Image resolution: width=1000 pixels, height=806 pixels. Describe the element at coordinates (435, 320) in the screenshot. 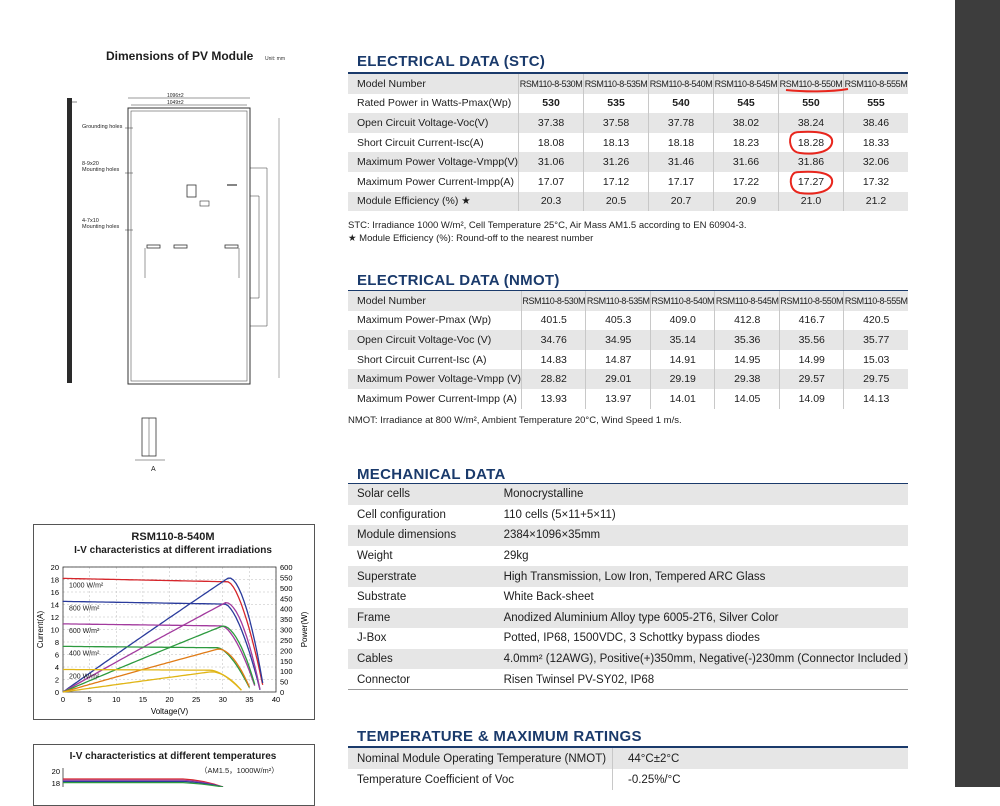

I see `row-label: Maximum Power-Pmax (Wp)` at that location.